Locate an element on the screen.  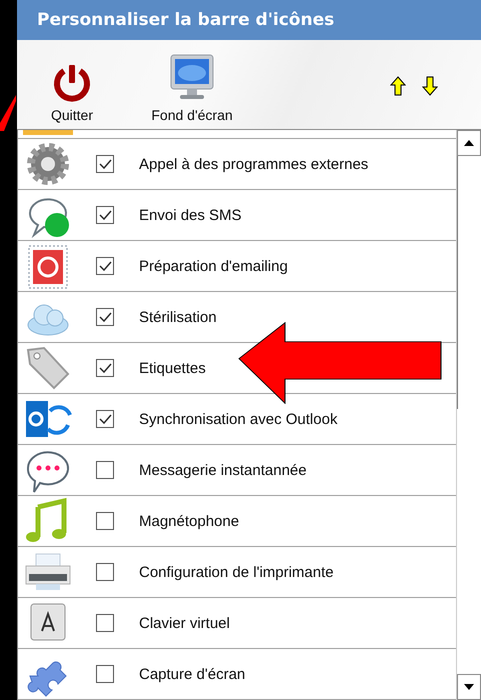
tag-icon is located at coordinates (48, 368).